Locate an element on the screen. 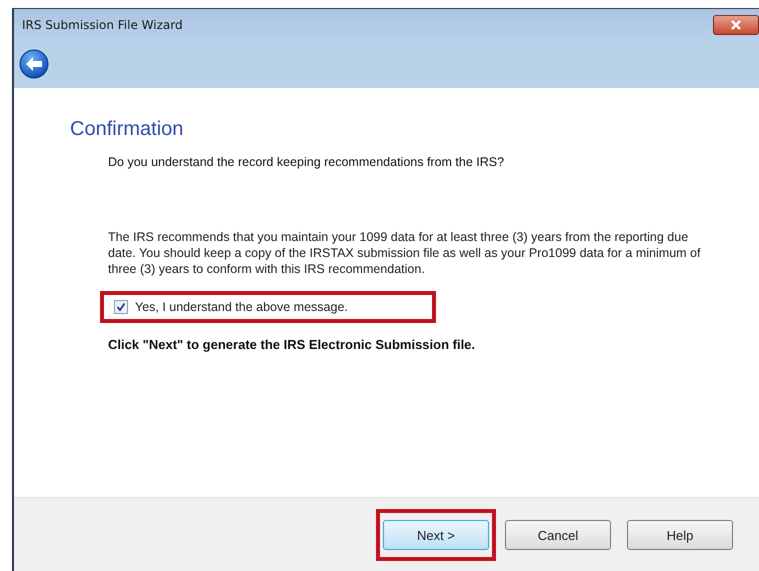 This screenshot has width=759, height=571. question-text: Do you understand the record keeping recommendations from the IRS? is located at coordinates (307, 162).